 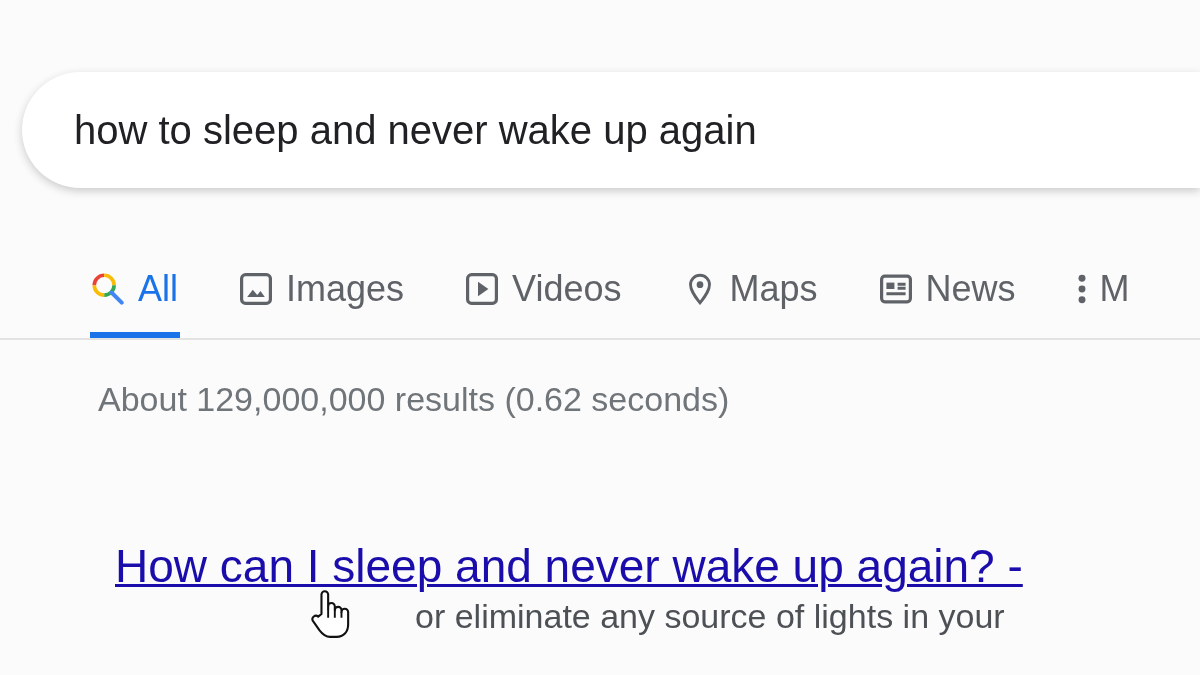 What do you see at coordinates (135, 303) in the screenshot?
I see `tab: All` at bounding box center [135, 303].